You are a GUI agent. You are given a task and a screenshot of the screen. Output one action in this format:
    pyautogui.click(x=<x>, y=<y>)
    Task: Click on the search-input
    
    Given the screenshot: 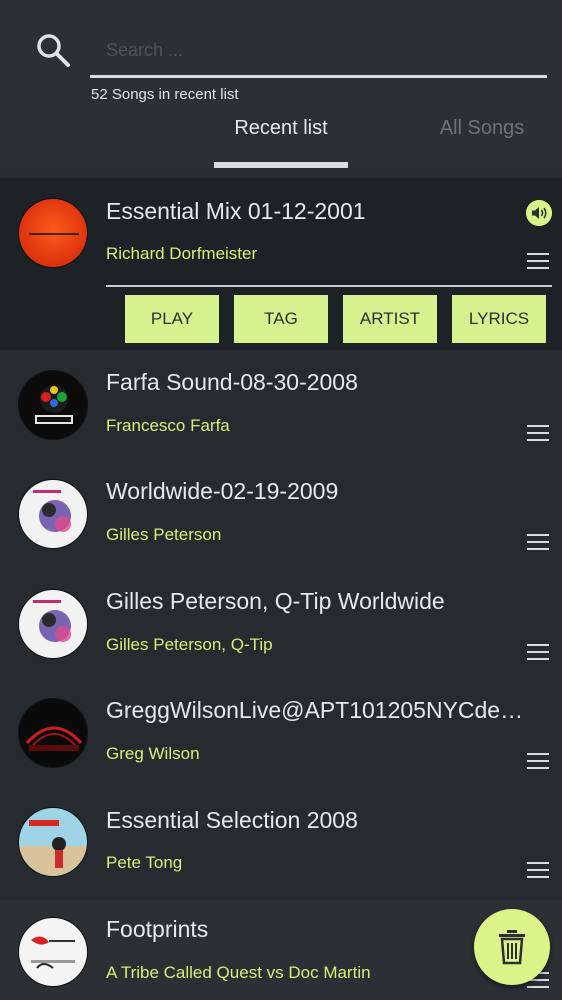 What is the action you would take?
    pyautogui.click(x=319, y=50)
    